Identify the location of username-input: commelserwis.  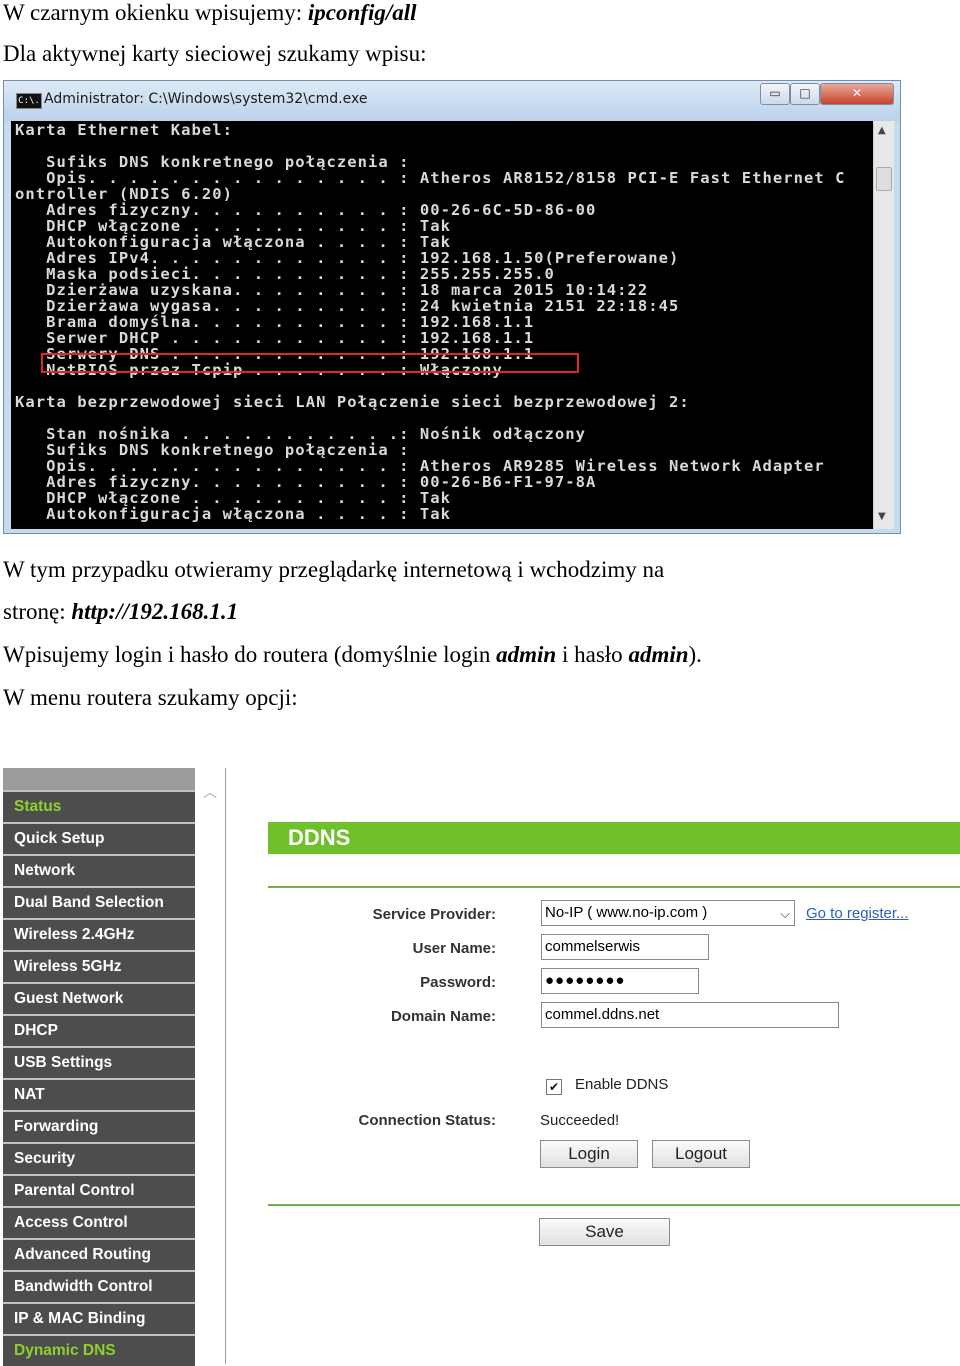
(625, 947).